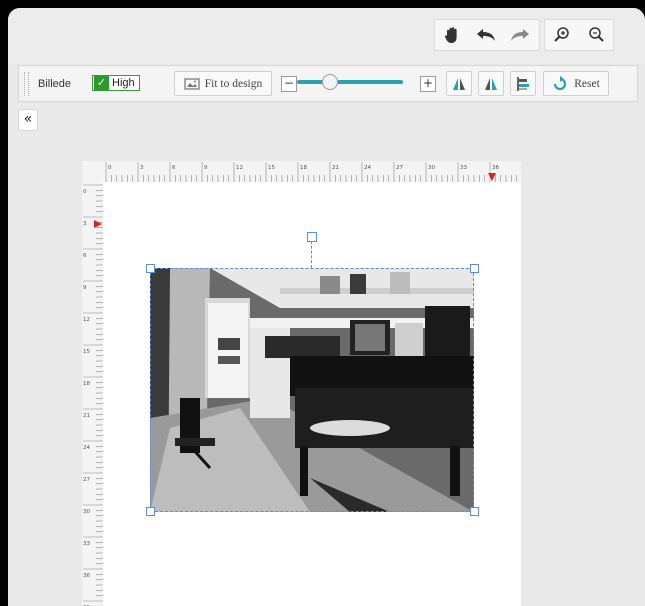 This screenshot has width=645, height=606. I want to click on undo-icon, so click(486, 35).